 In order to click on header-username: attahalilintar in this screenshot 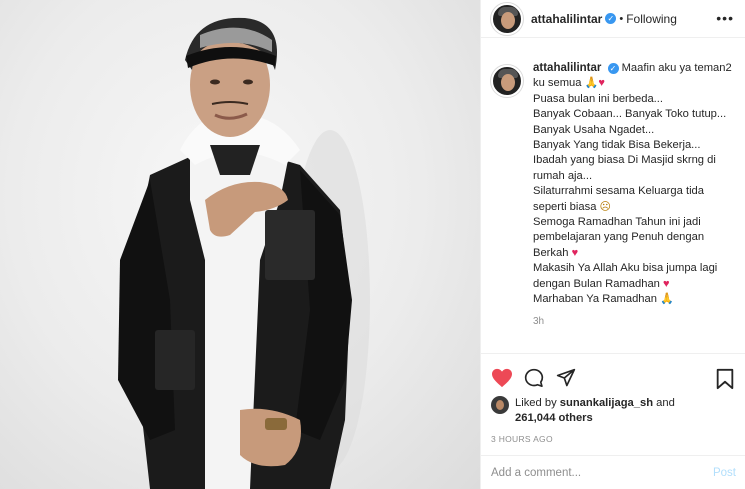, I will do `click(566, 19)`.